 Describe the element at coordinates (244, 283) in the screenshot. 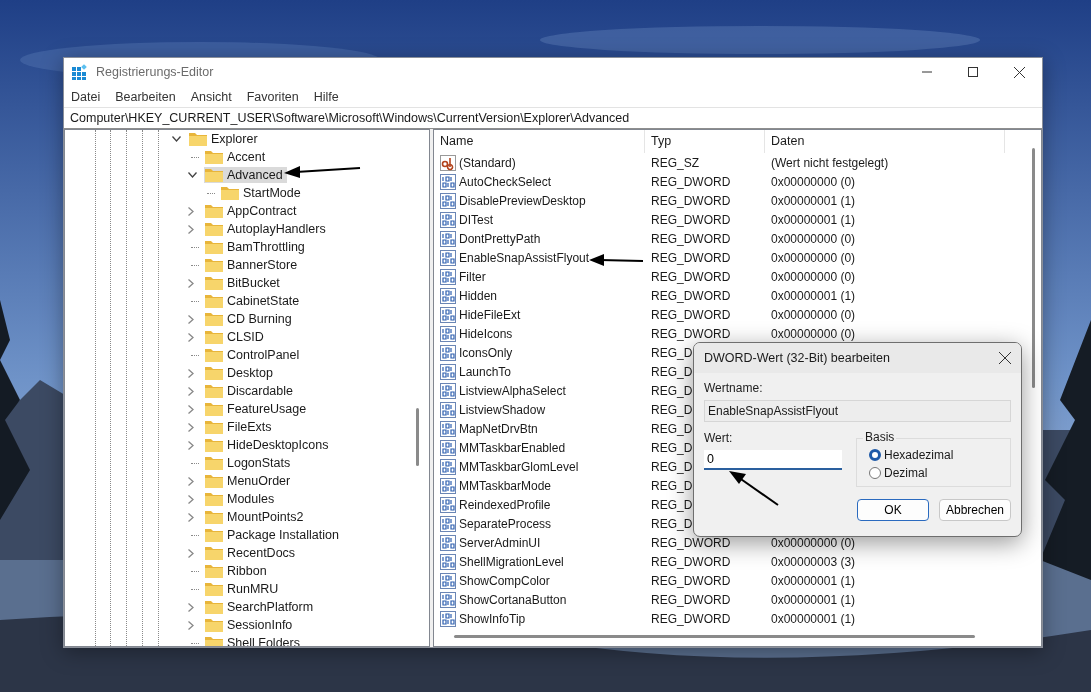

I see `tree-item: BitBucket` at that location.